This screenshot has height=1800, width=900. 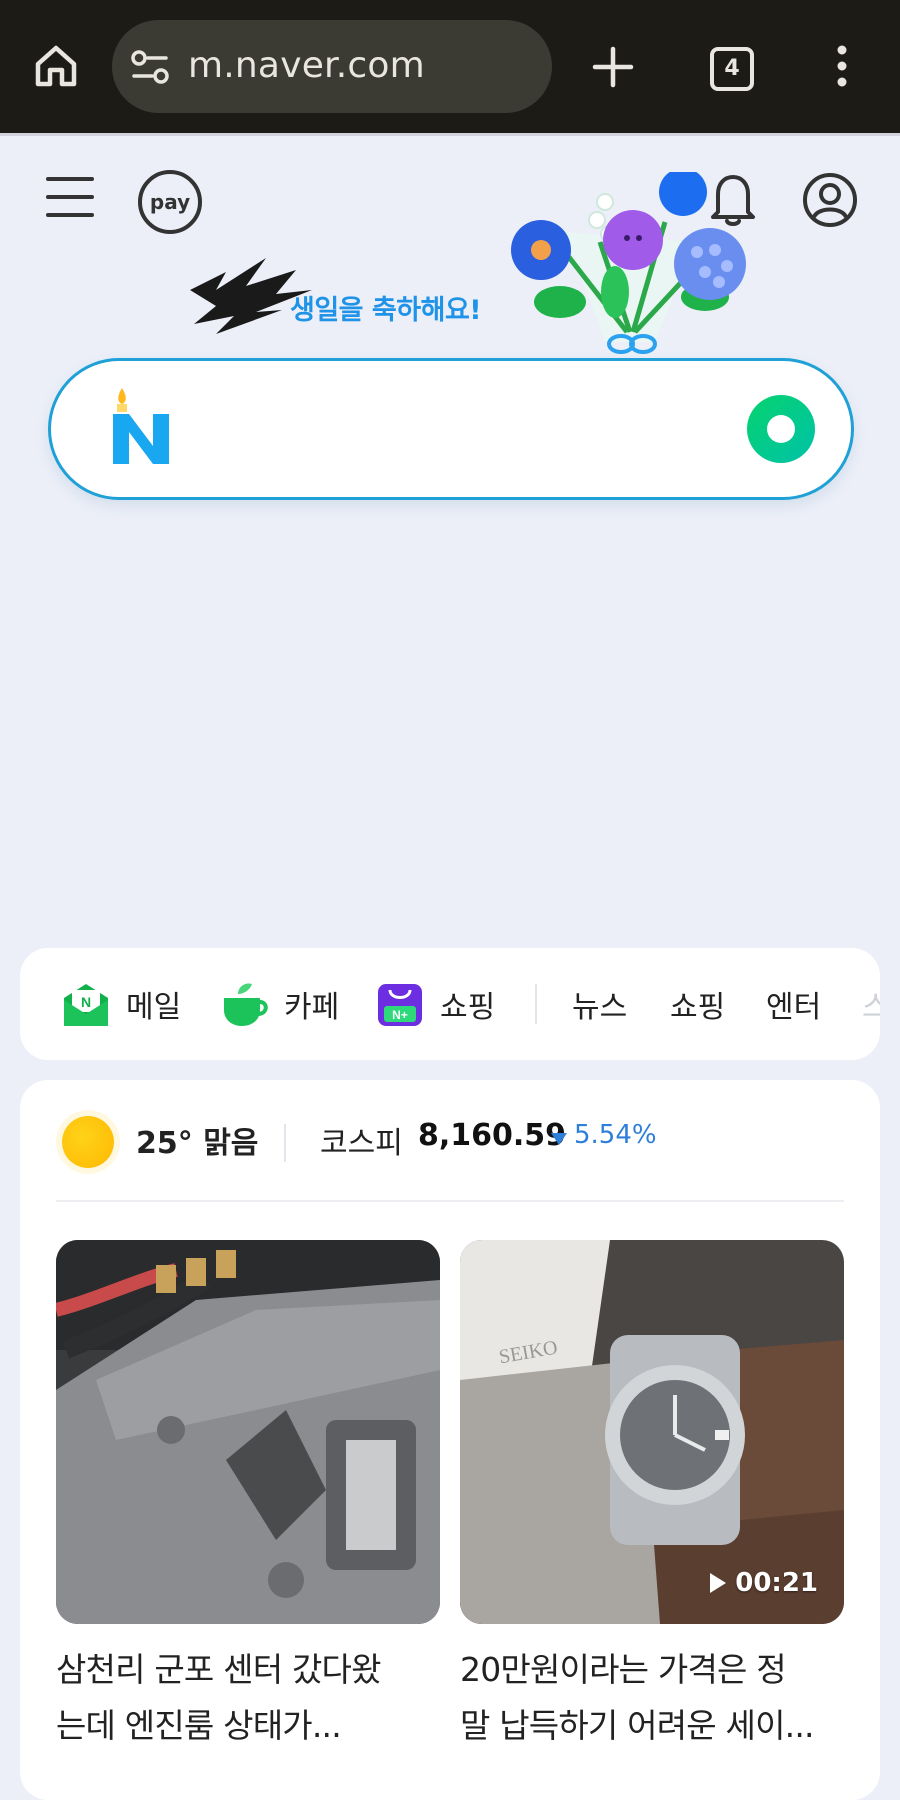 What do you see at coordinates (781, 429) in the screenshot?
I see `green-dot-button` at bounding box center [781, 429].